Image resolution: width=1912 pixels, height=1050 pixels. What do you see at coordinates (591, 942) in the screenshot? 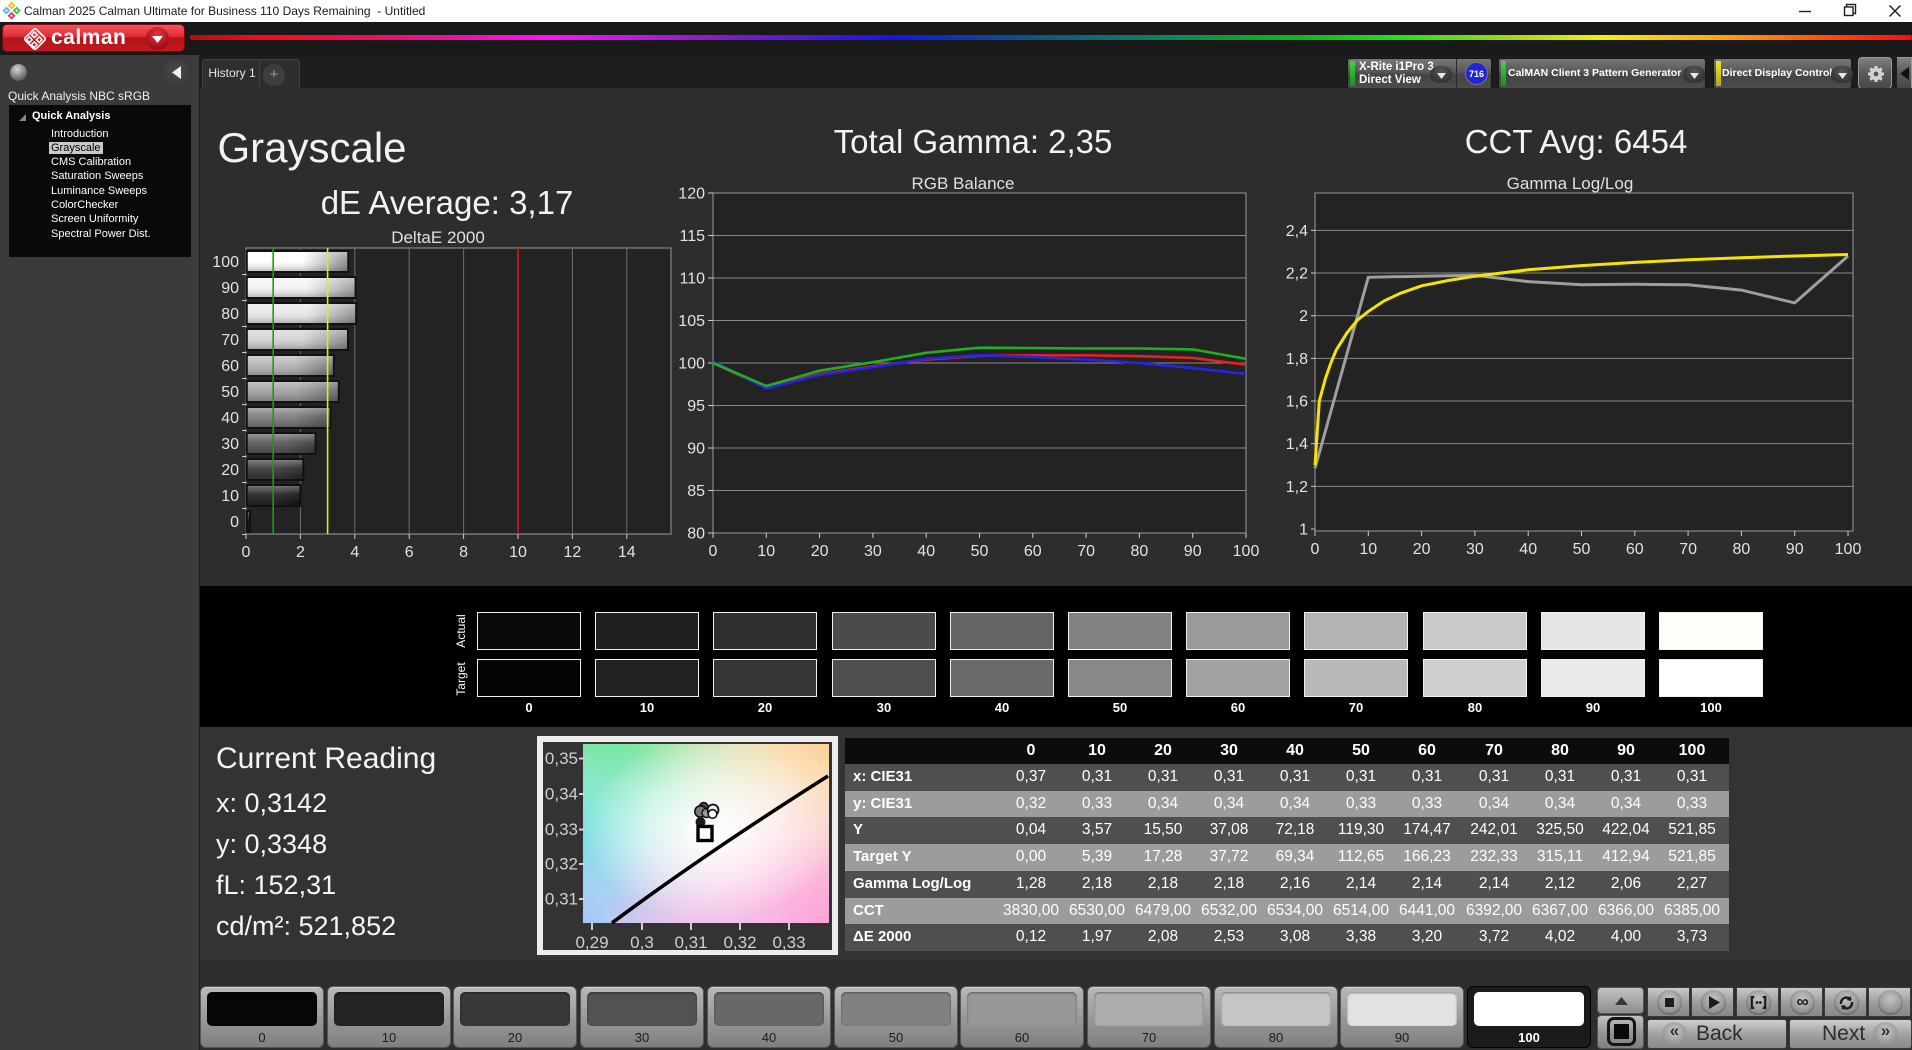
I see `svg-text: 0,29` at bounding box center [591, 942].